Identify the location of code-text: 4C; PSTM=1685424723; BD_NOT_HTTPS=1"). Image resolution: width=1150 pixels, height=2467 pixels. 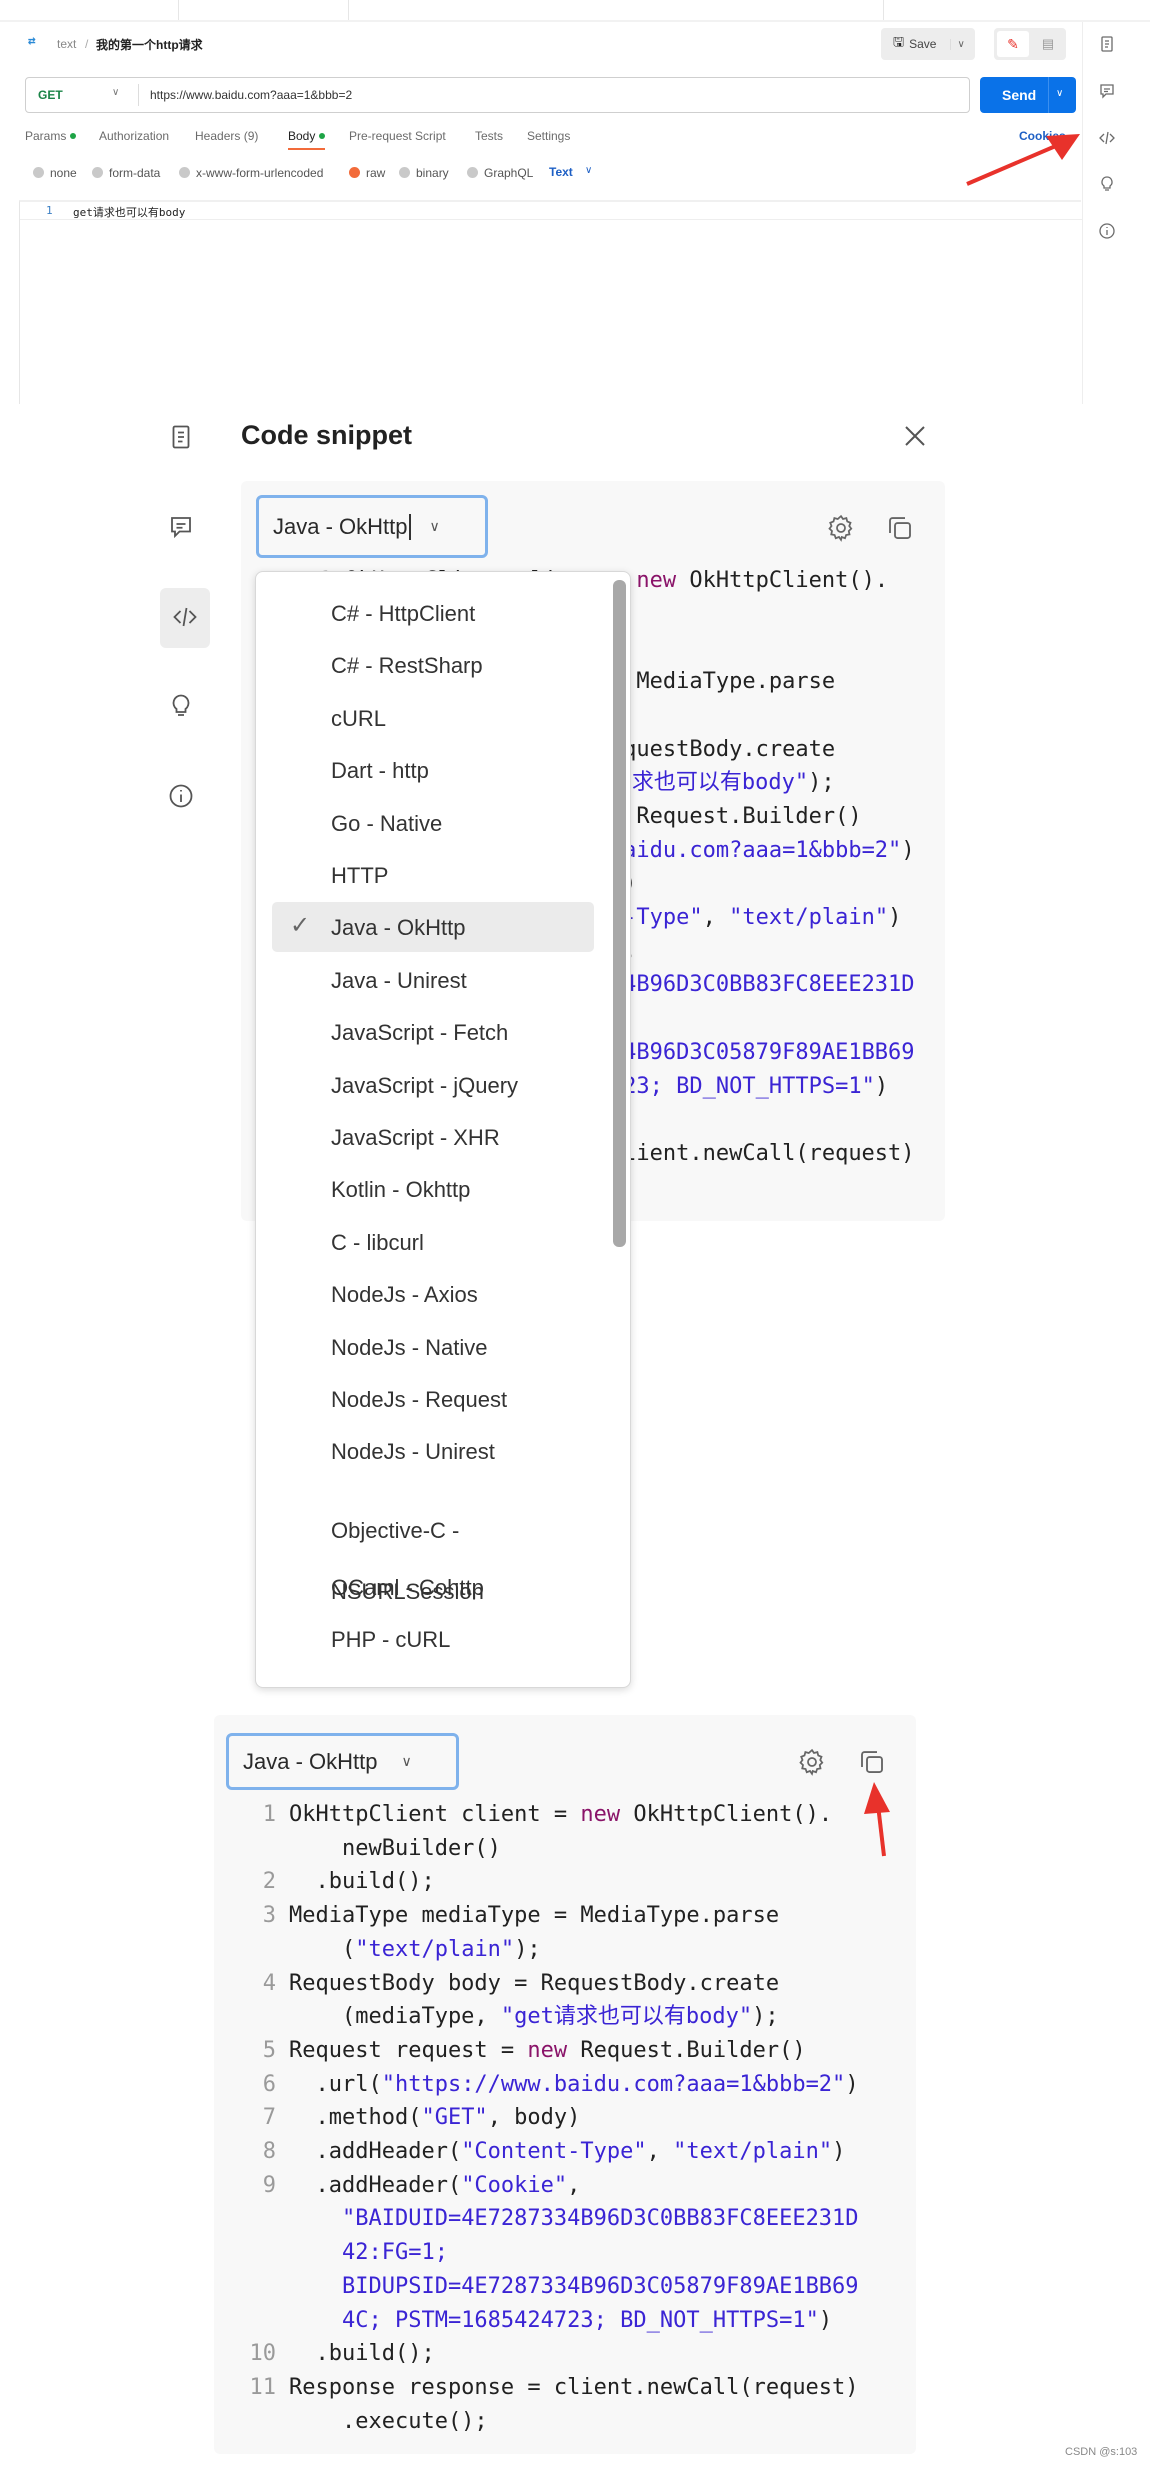
(560, 2321).